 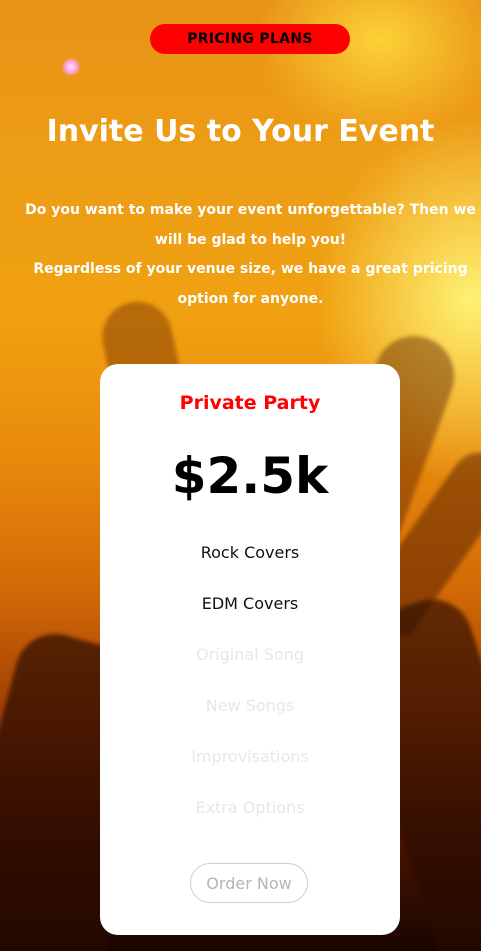 I want to click on feature-item-excluded: New Songs, so click(x=250, y=705).